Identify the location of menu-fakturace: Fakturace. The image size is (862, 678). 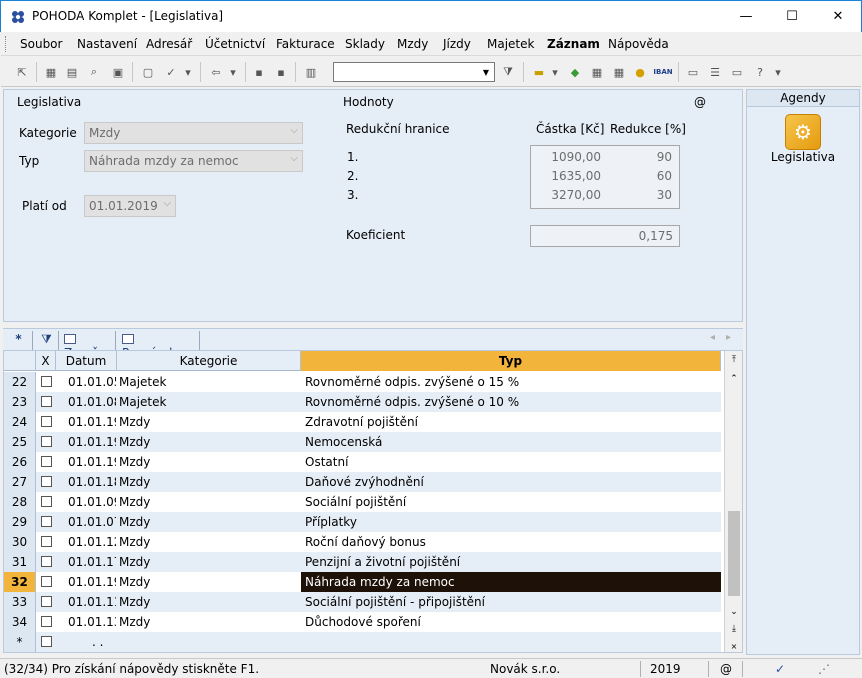
(305, 44).